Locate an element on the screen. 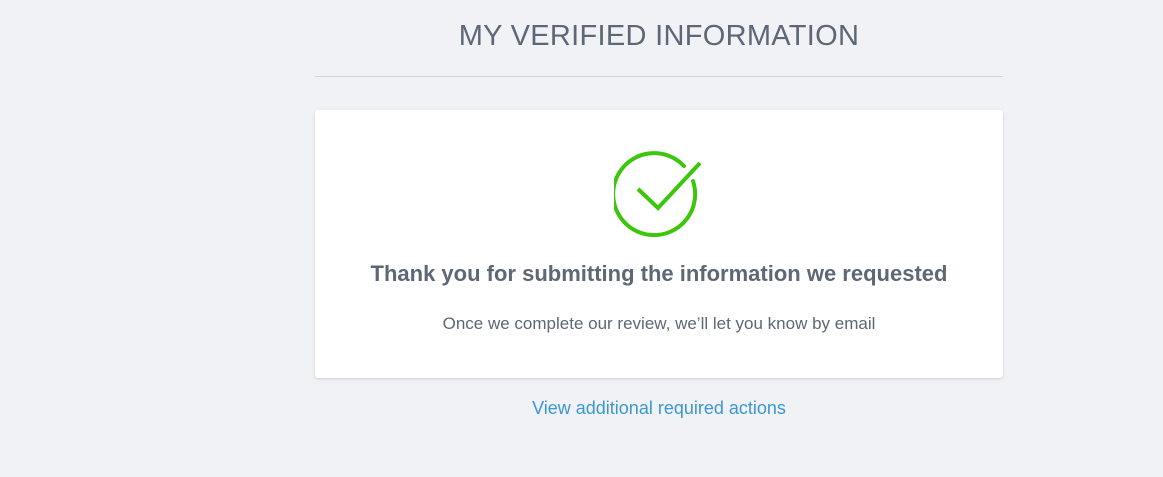  page-title: MY VERIFIED INFORMATION is located at coordinates (659, 36).